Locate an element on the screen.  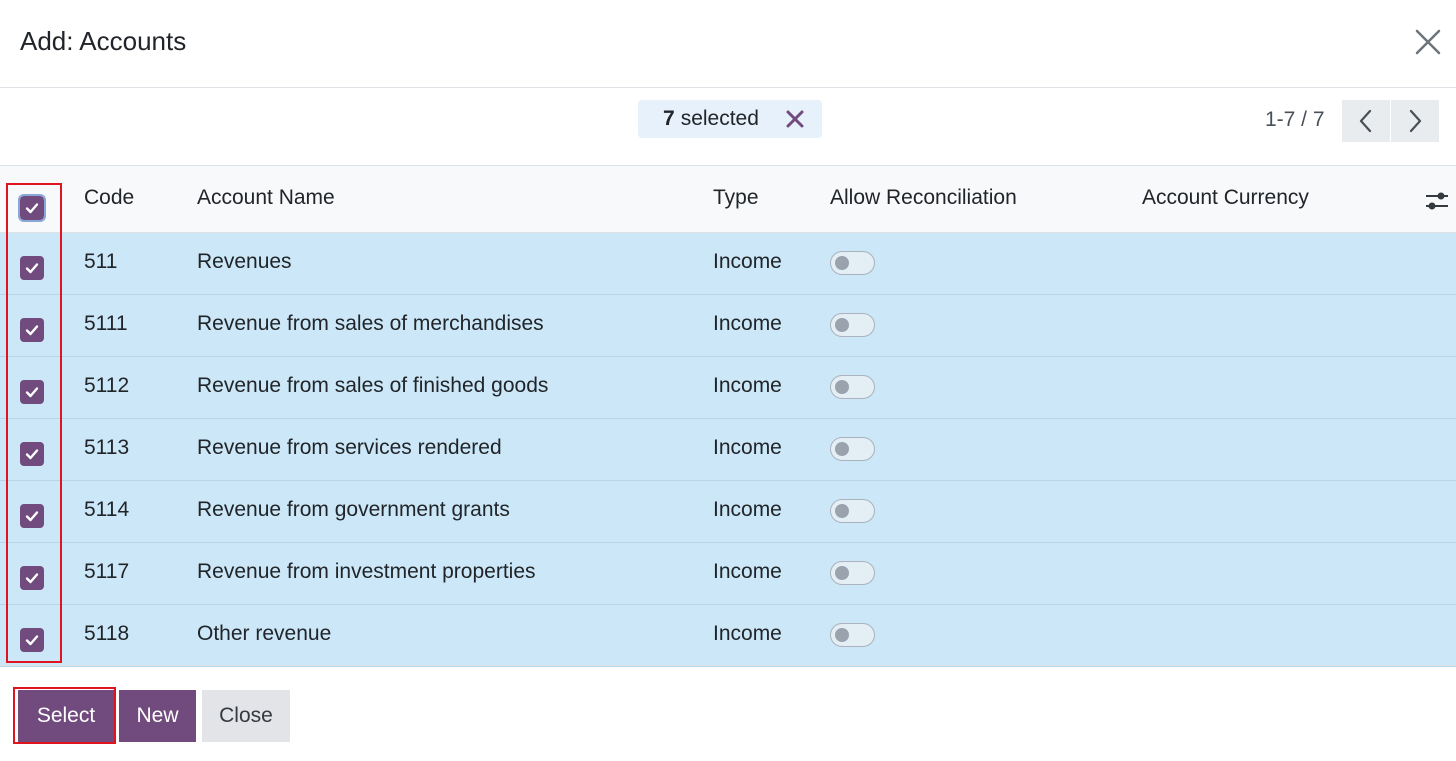
cell-account-name: Revenue from services rendered is located at coordinates (349, 447).